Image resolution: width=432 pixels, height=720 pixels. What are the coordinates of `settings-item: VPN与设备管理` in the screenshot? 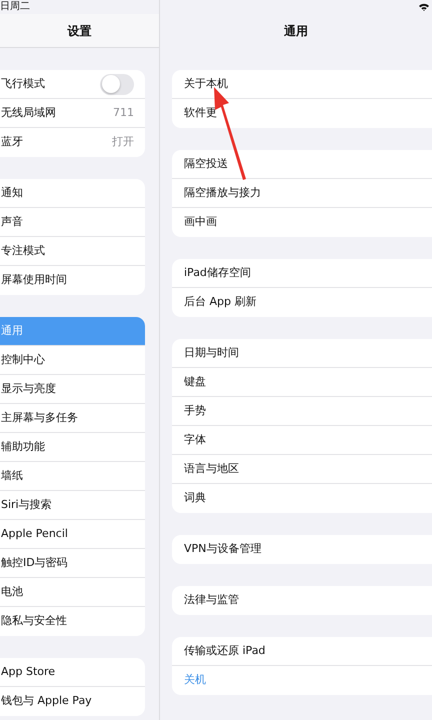 It's located at (302, 549).